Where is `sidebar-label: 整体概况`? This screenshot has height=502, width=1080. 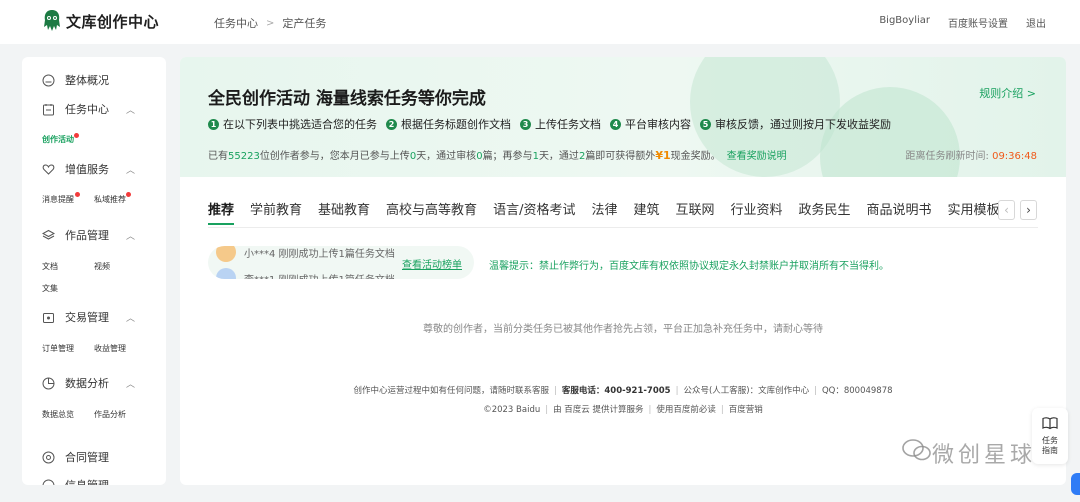
sidebar-label: 整体概况 is located at coordinates (87, 80).